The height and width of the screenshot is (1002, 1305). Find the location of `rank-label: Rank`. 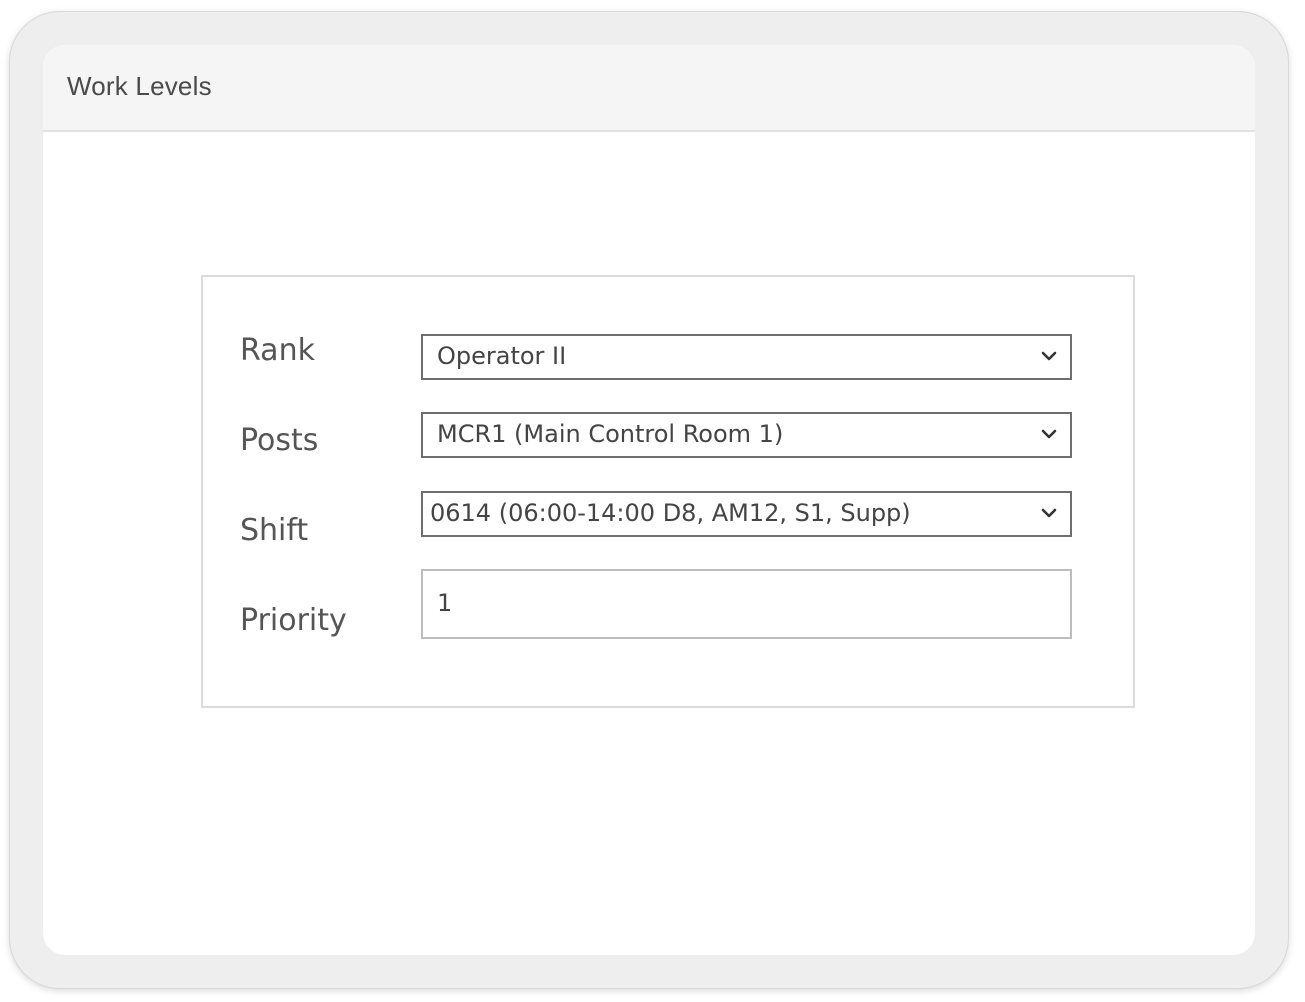

rank-label: Rank is located at coordinates (277, 350).